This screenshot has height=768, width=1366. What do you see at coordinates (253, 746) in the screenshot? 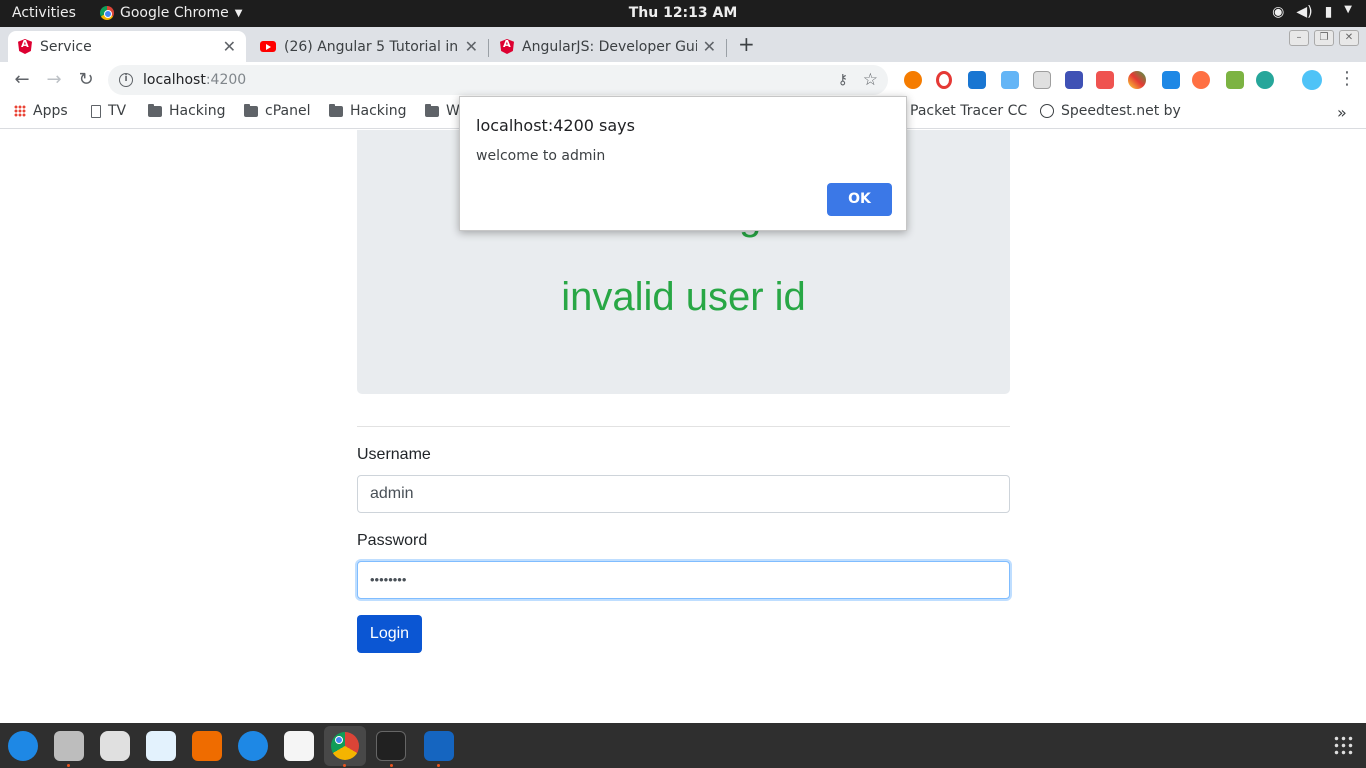
I see `help-icon` at bounding box center [253, 746].